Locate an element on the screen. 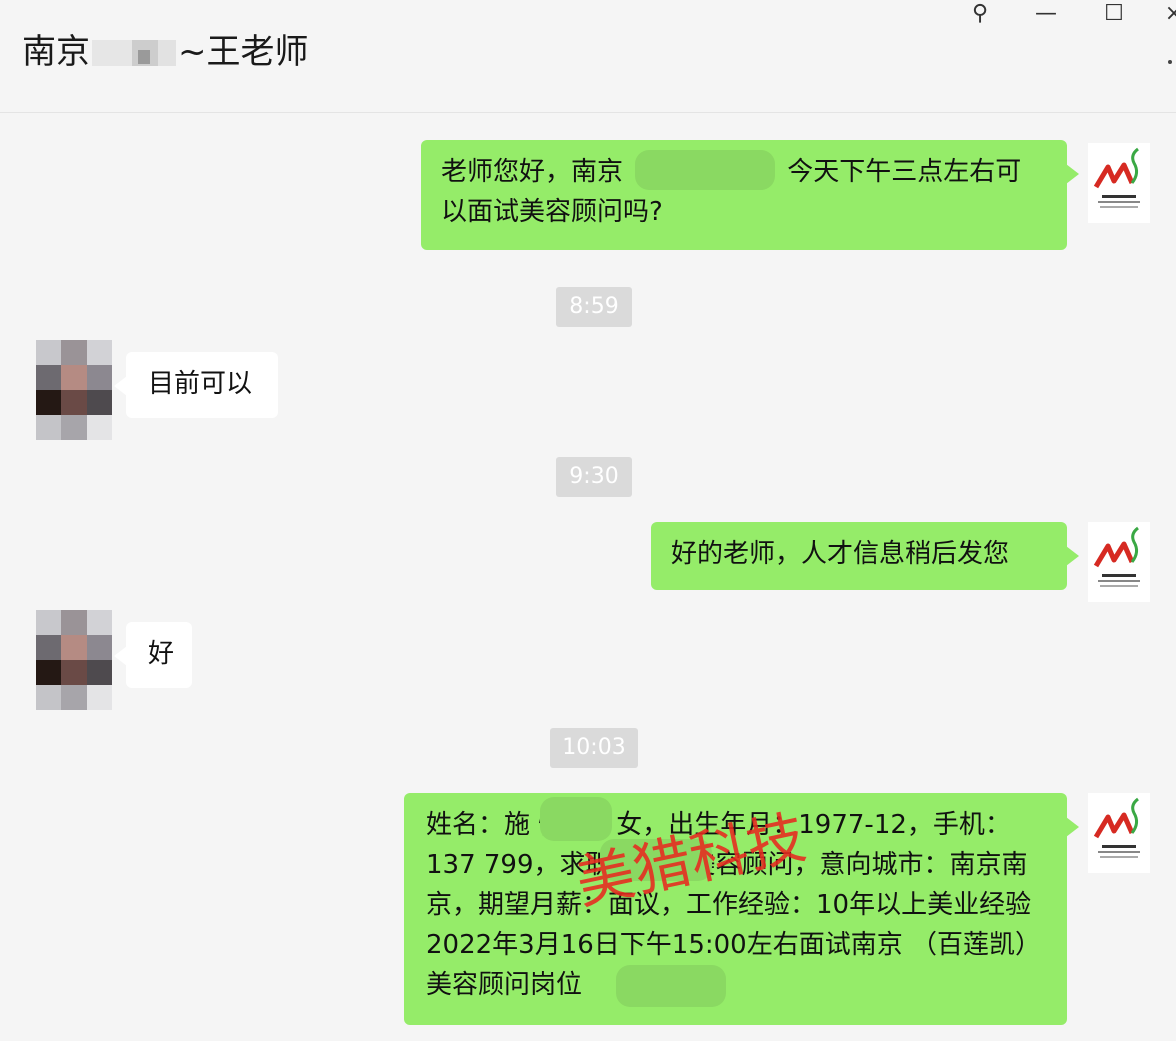 Image resolution: width=1176 pixels, height=1041 pixels. message-bubble-self: 好的老师，人才信息稍后发您 is located at coordinates (865, 556).